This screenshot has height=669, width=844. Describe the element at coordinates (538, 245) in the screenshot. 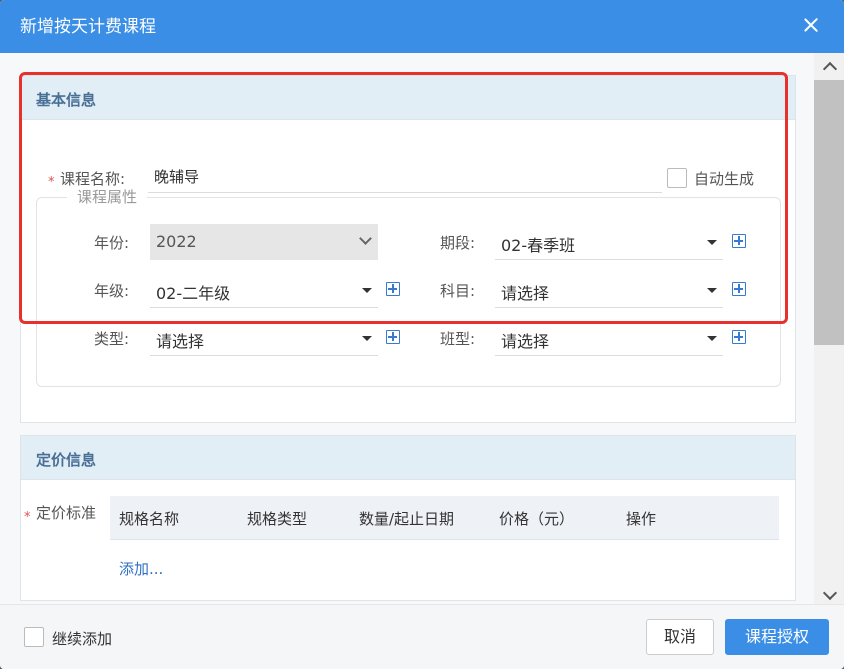

I see `period-value: 02-春季班` at that location.